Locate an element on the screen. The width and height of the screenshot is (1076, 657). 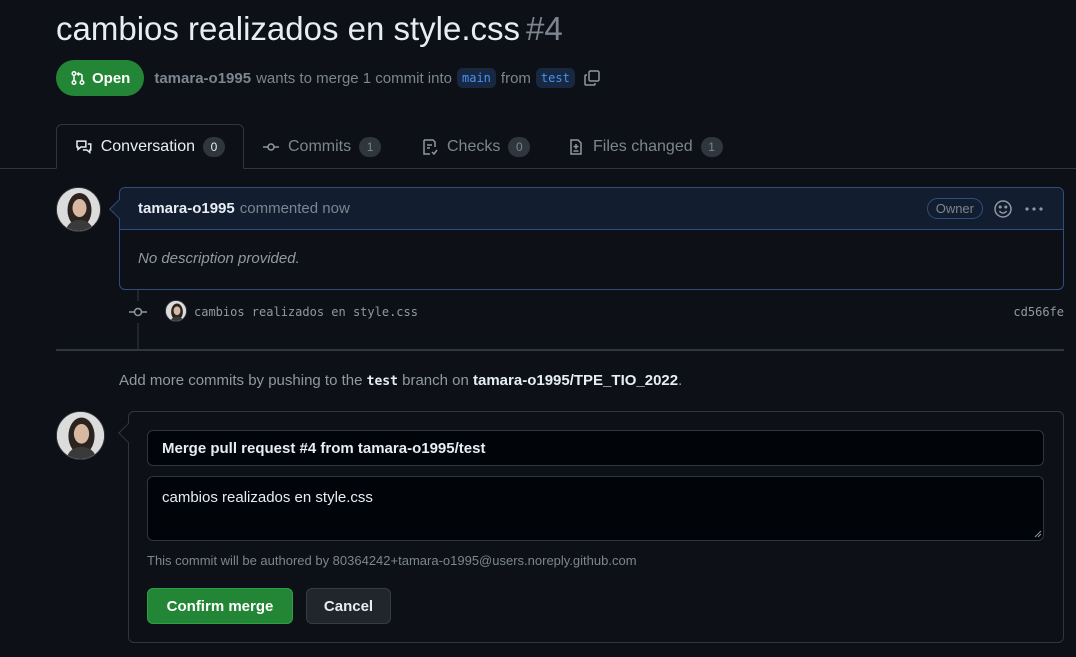
tab-label: Files changed is located at coordinates (643, 146).